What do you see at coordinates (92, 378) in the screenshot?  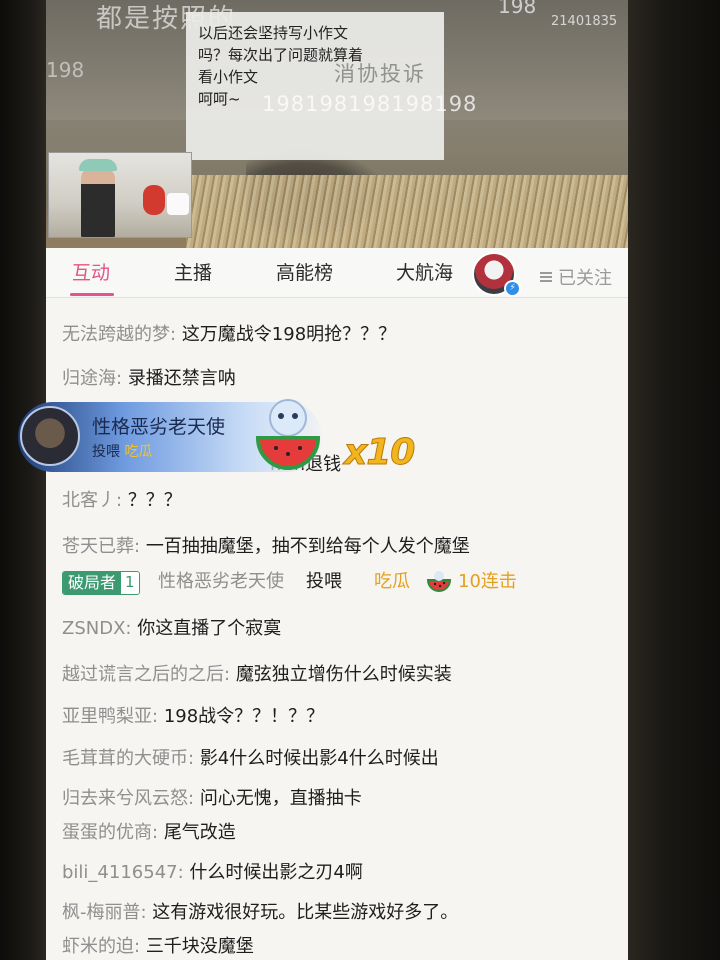 I see `chat-username: 归途海:` at bounding box center [92, 378].